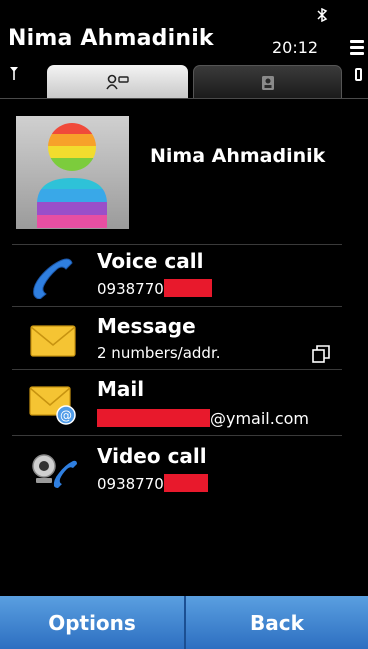  I want to click on contact-avatar, so click(72, 172).